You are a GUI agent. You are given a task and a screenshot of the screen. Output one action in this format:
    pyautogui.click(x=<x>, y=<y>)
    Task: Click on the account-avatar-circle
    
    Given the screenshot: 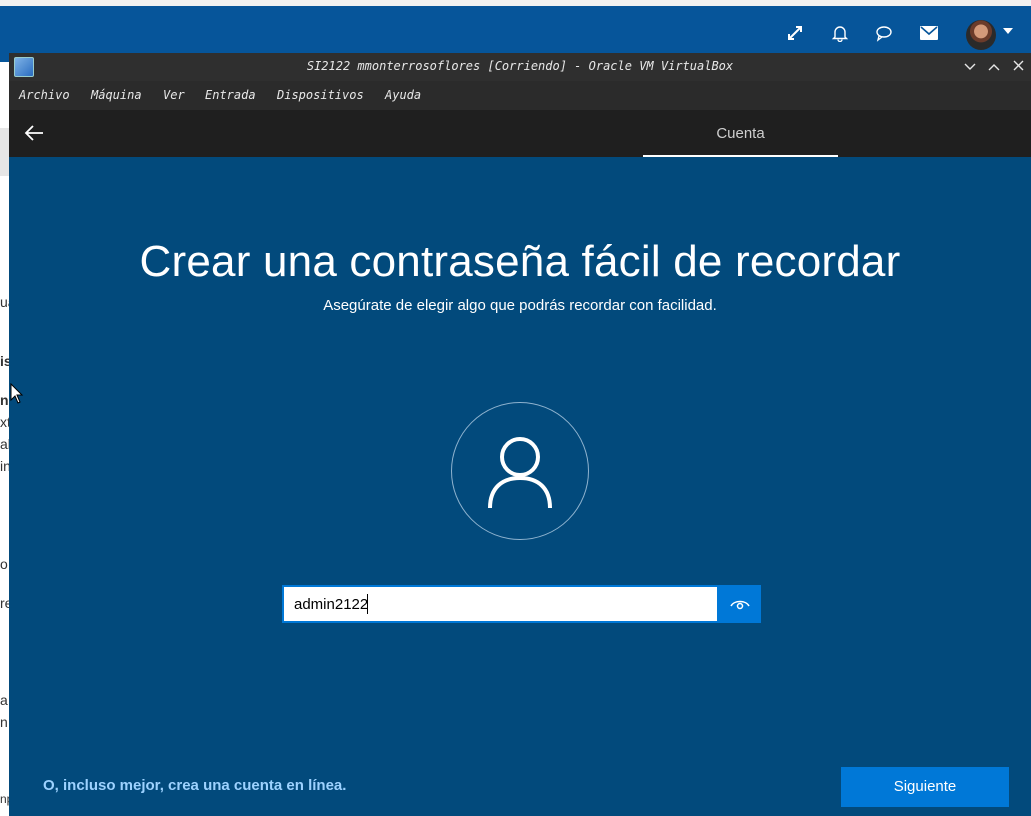 What is the action you would take?
    pyautogui.click(x=520, y=471)
    